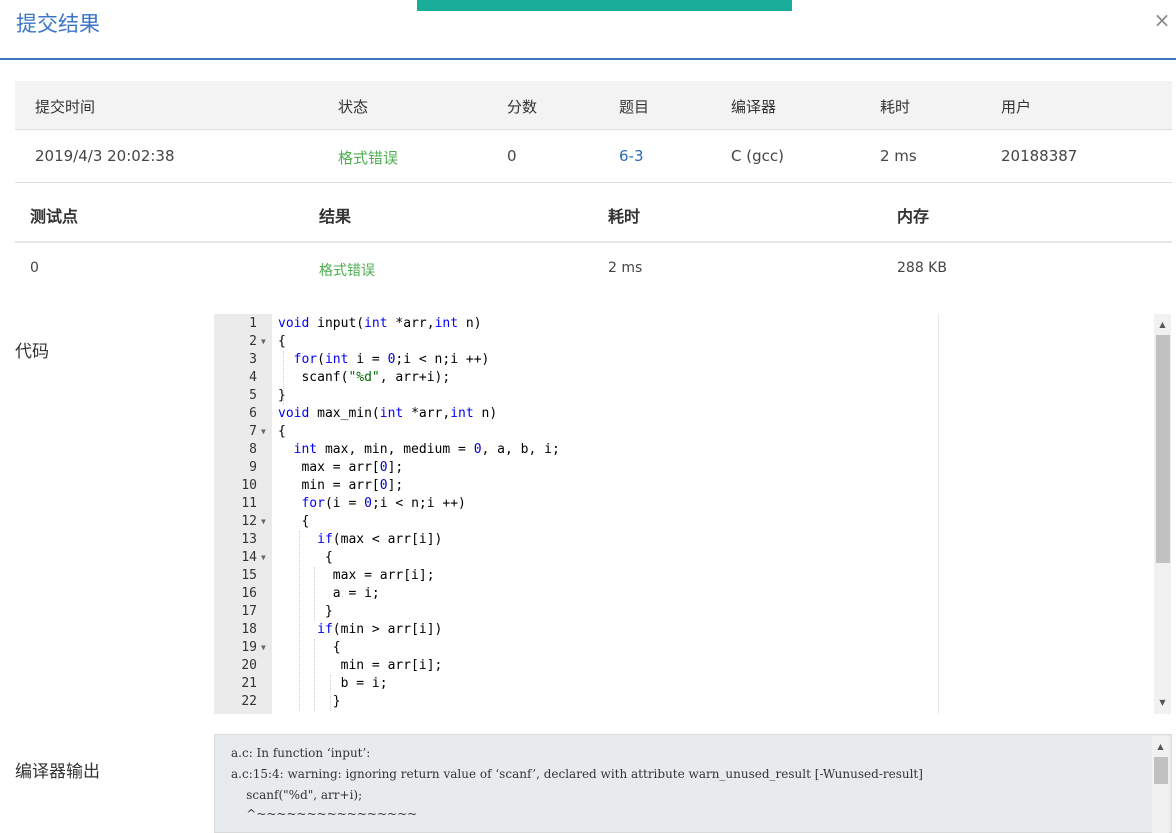 Image resolution: width=1176 pixels, height=833 pixels. I want to click on code-line: 15 max = arr[i];, so click(576, 576).